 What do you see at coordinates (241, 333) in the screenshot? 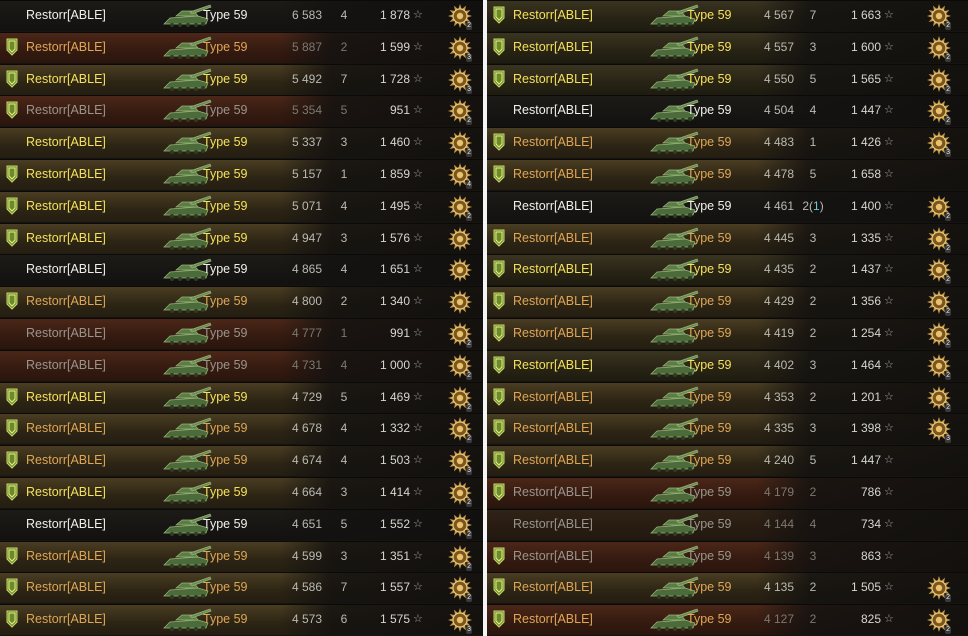
I see `result-row: Restorr[ABLE] Type 59 4 777 1 991 ☆ 2` at bounding box center [241, 333].